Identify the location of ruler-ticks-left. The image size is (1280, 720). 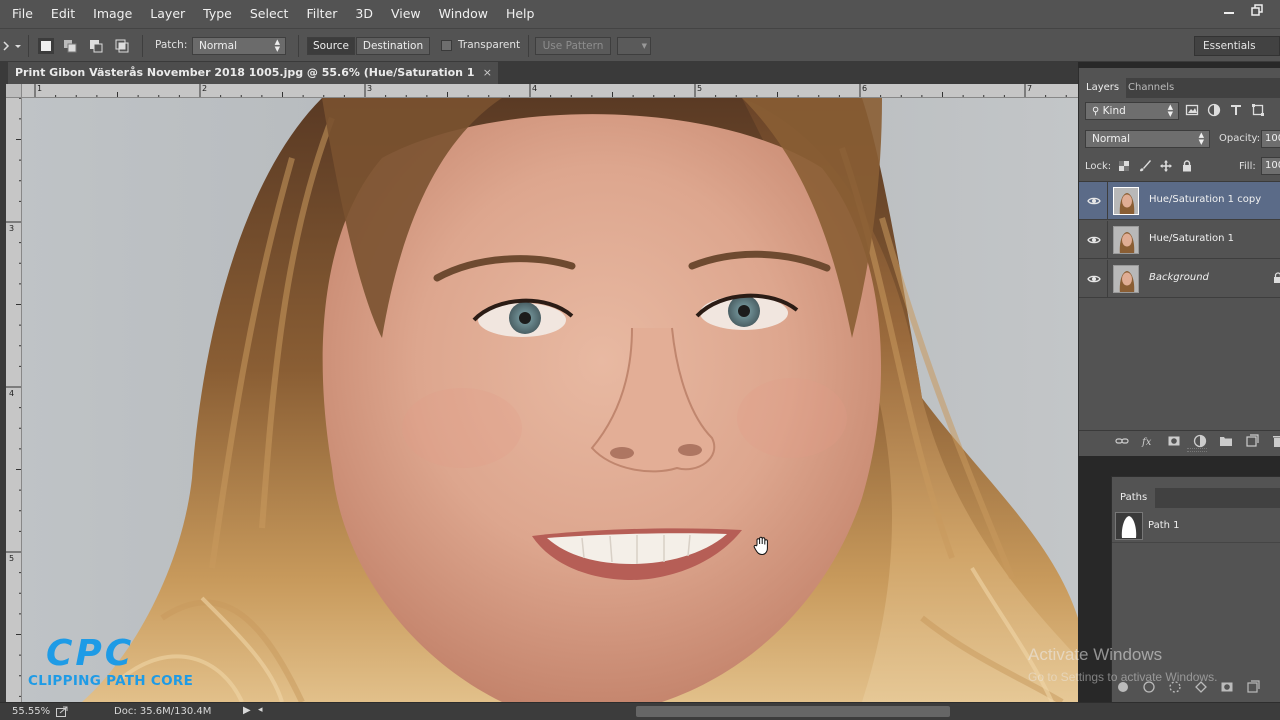
(13, 397).